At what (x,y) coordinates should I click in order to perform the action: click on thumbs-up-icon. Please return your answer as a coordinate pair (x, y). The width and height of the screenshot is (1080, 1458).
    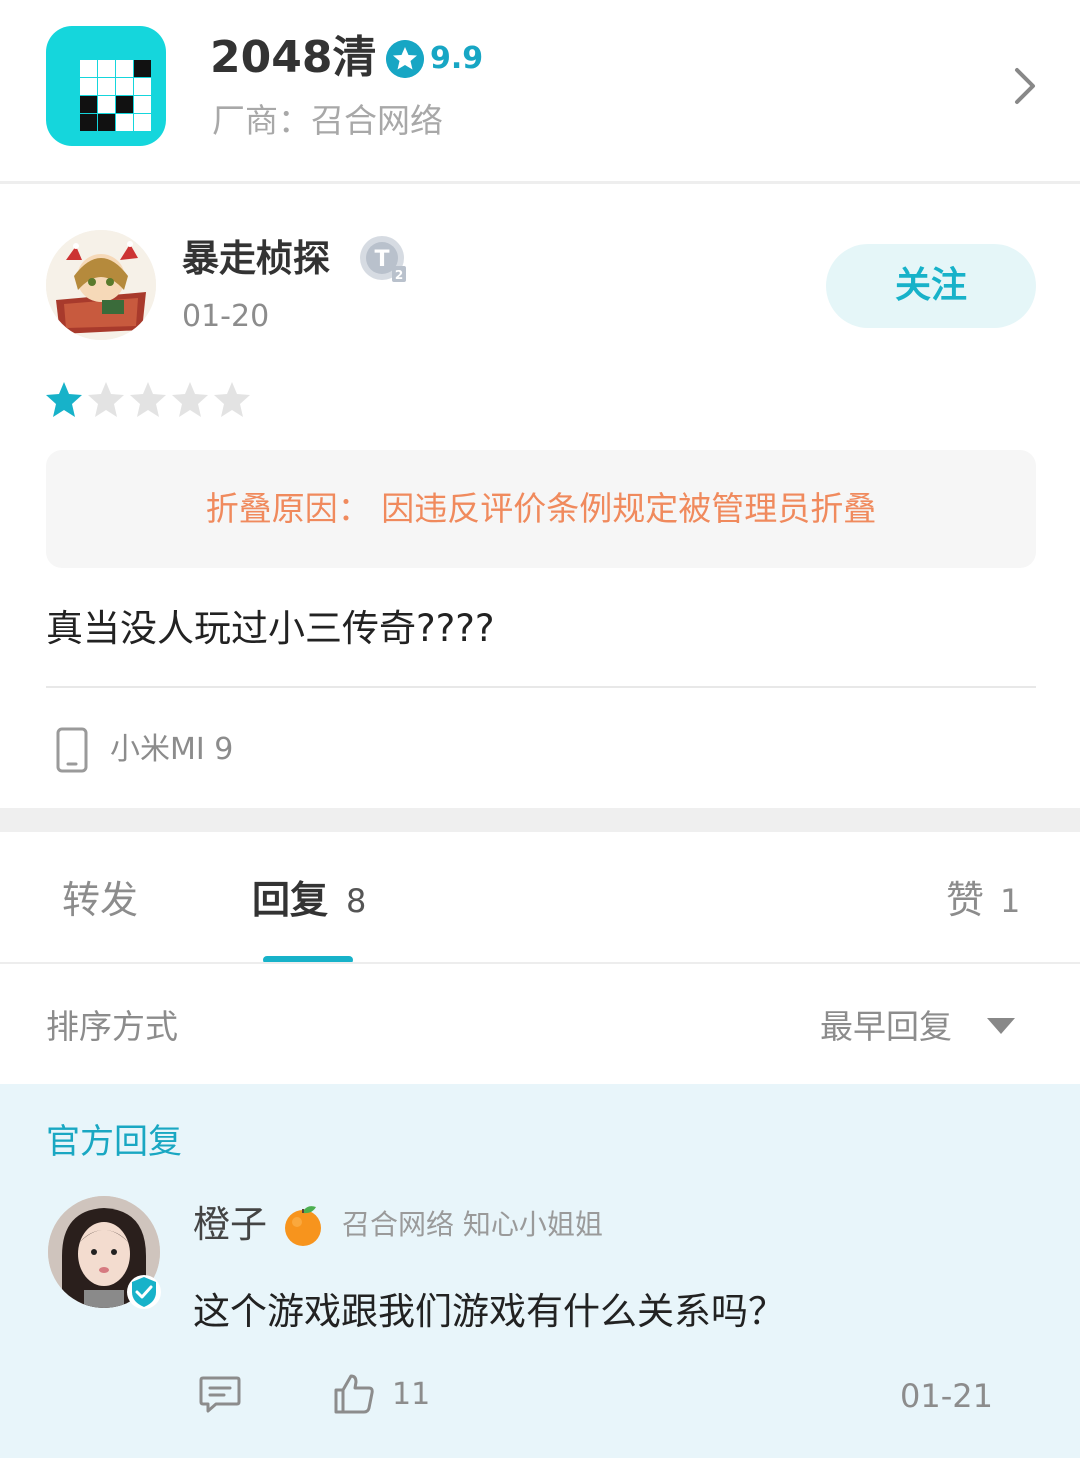
    Looking at the image, I should click on (354, 1394).